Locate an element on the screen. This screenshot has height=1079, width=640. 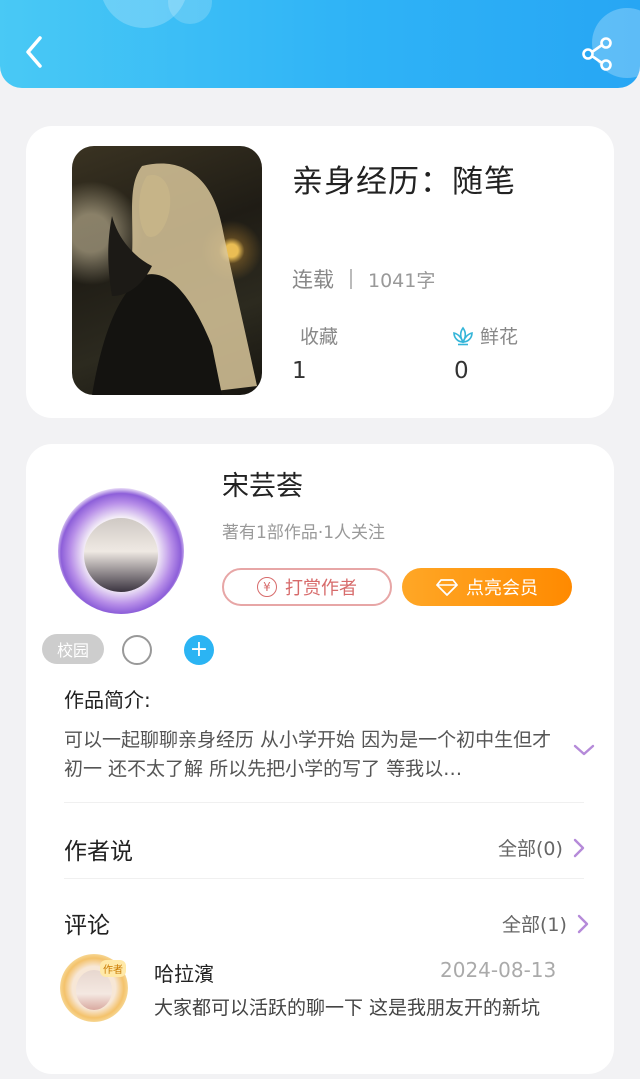
tip-author-label: 打赏作者 is located at coordinates (321, 588).